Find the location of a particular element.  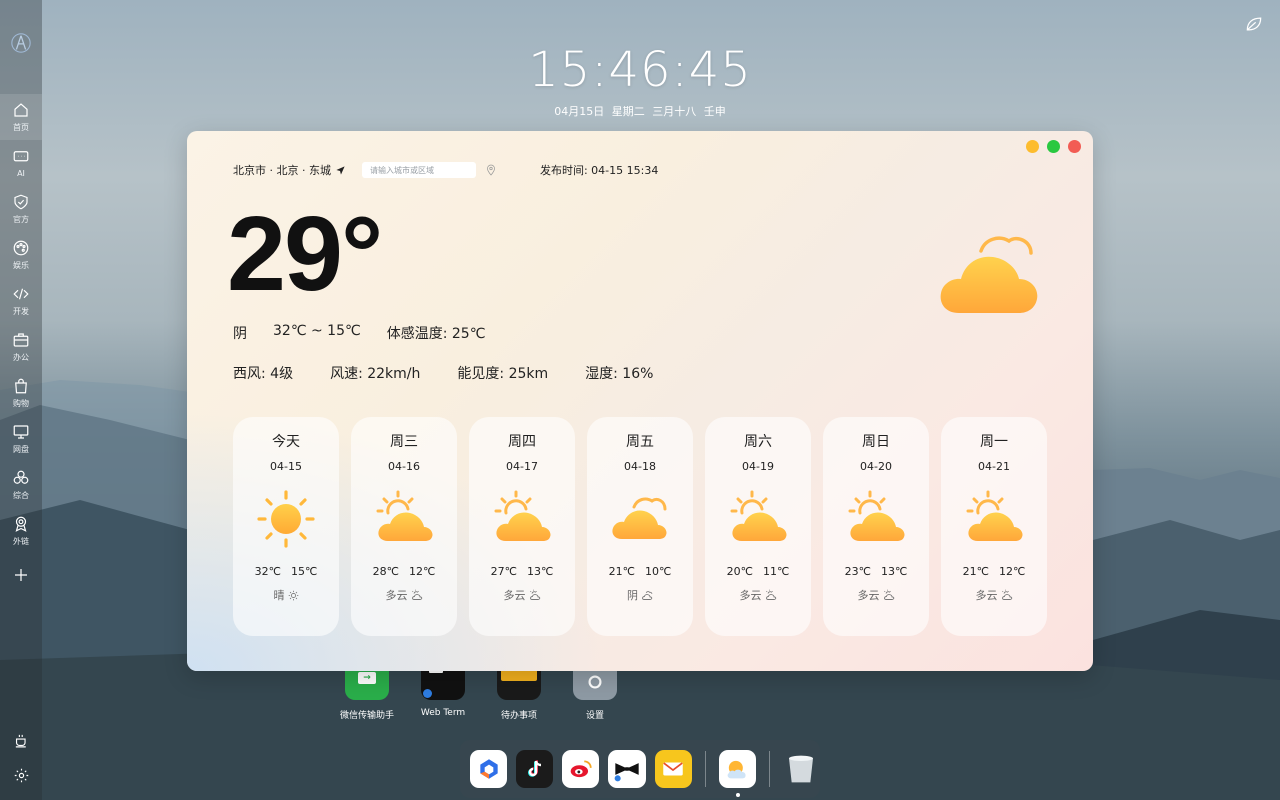

sidebar-item-label: 网盘 is located at coordinates (21, 449).